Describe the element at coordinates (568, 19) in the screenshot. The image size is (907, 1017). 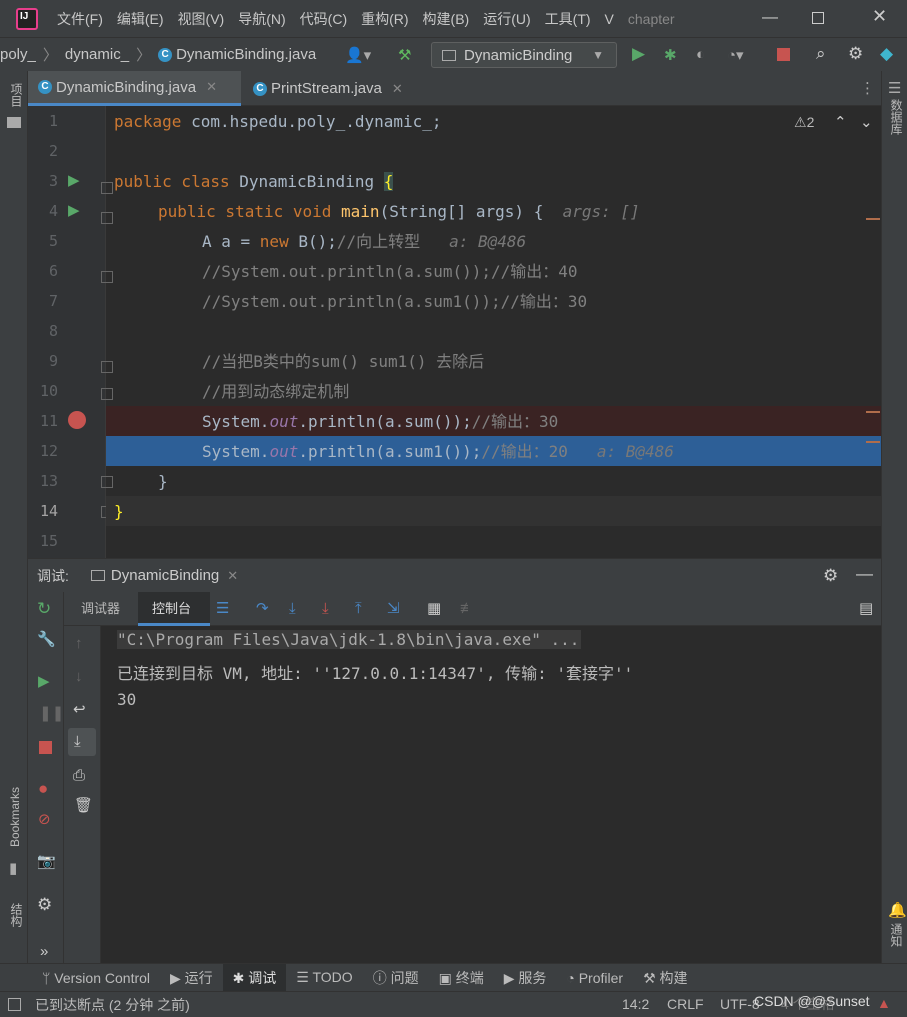
I see `menu-tools: 工具(T)` at that location.